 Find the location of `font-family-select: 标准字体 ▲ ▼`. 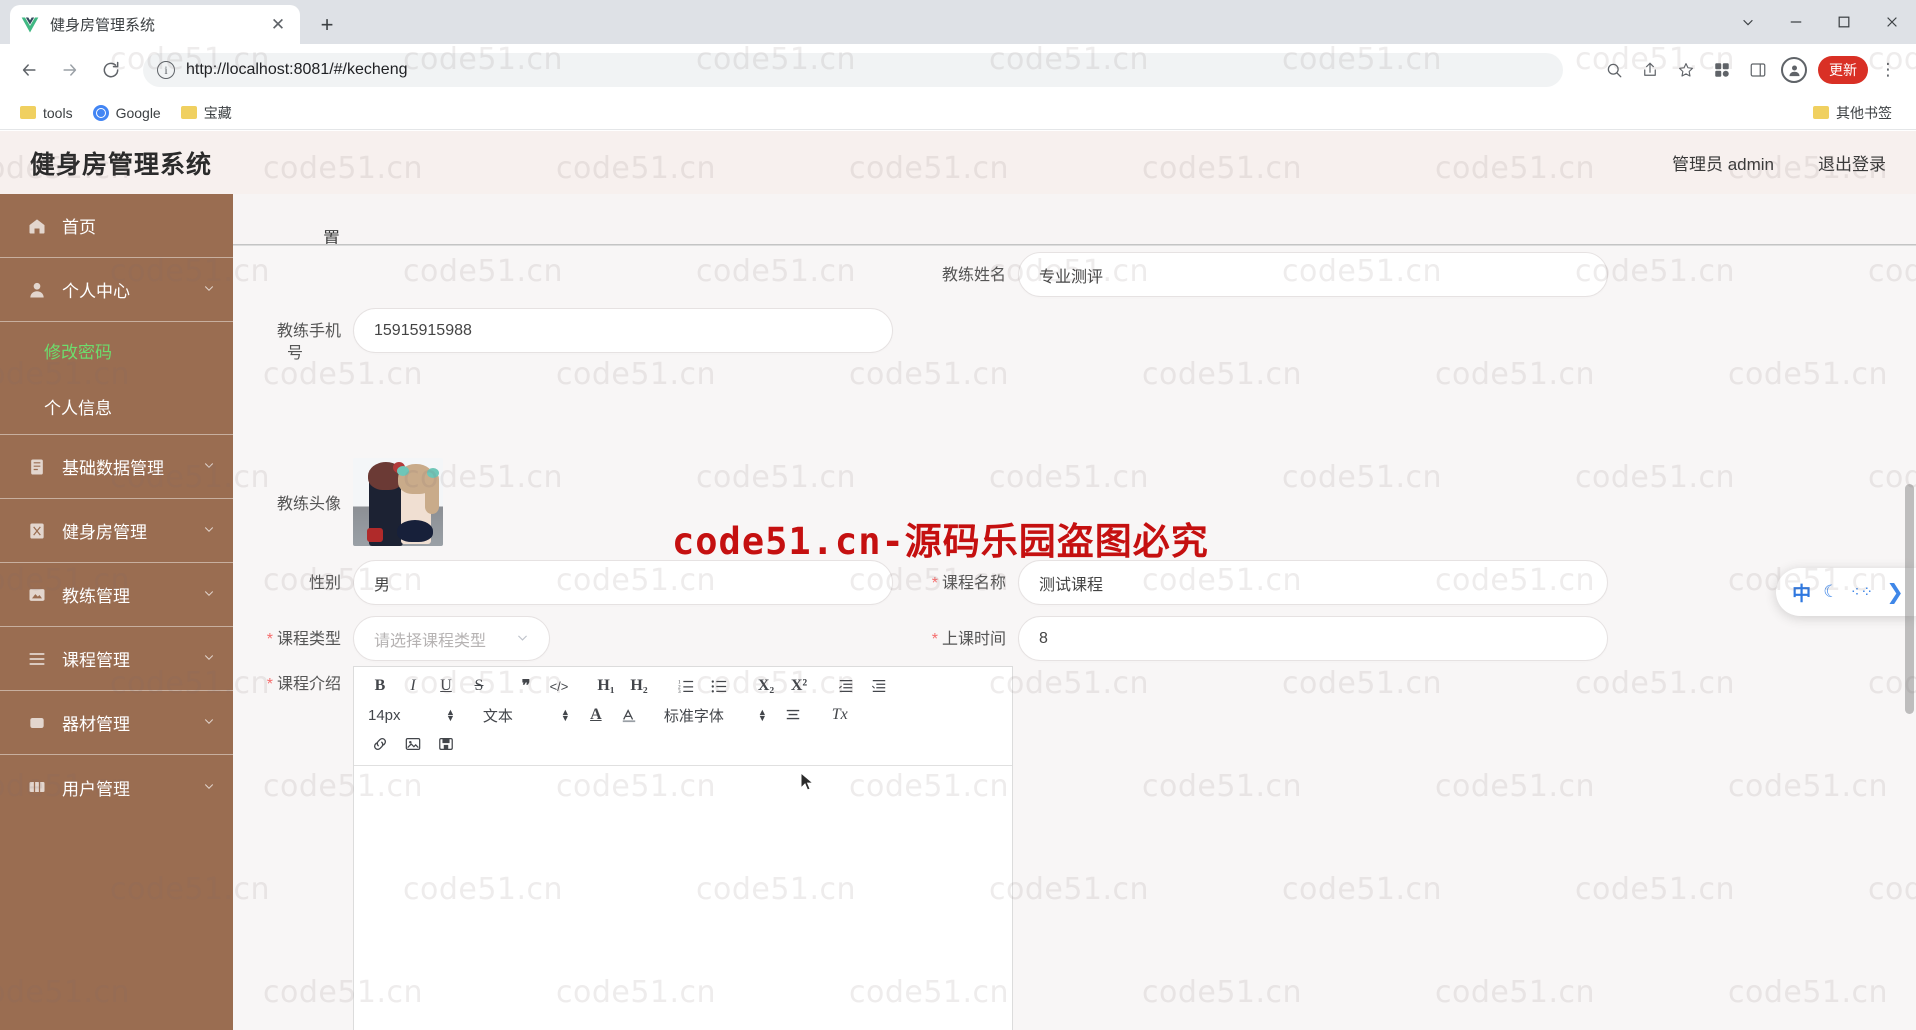

font-family-select: 标准字体 ▲ ▼ is located at coordinates (715, 715).